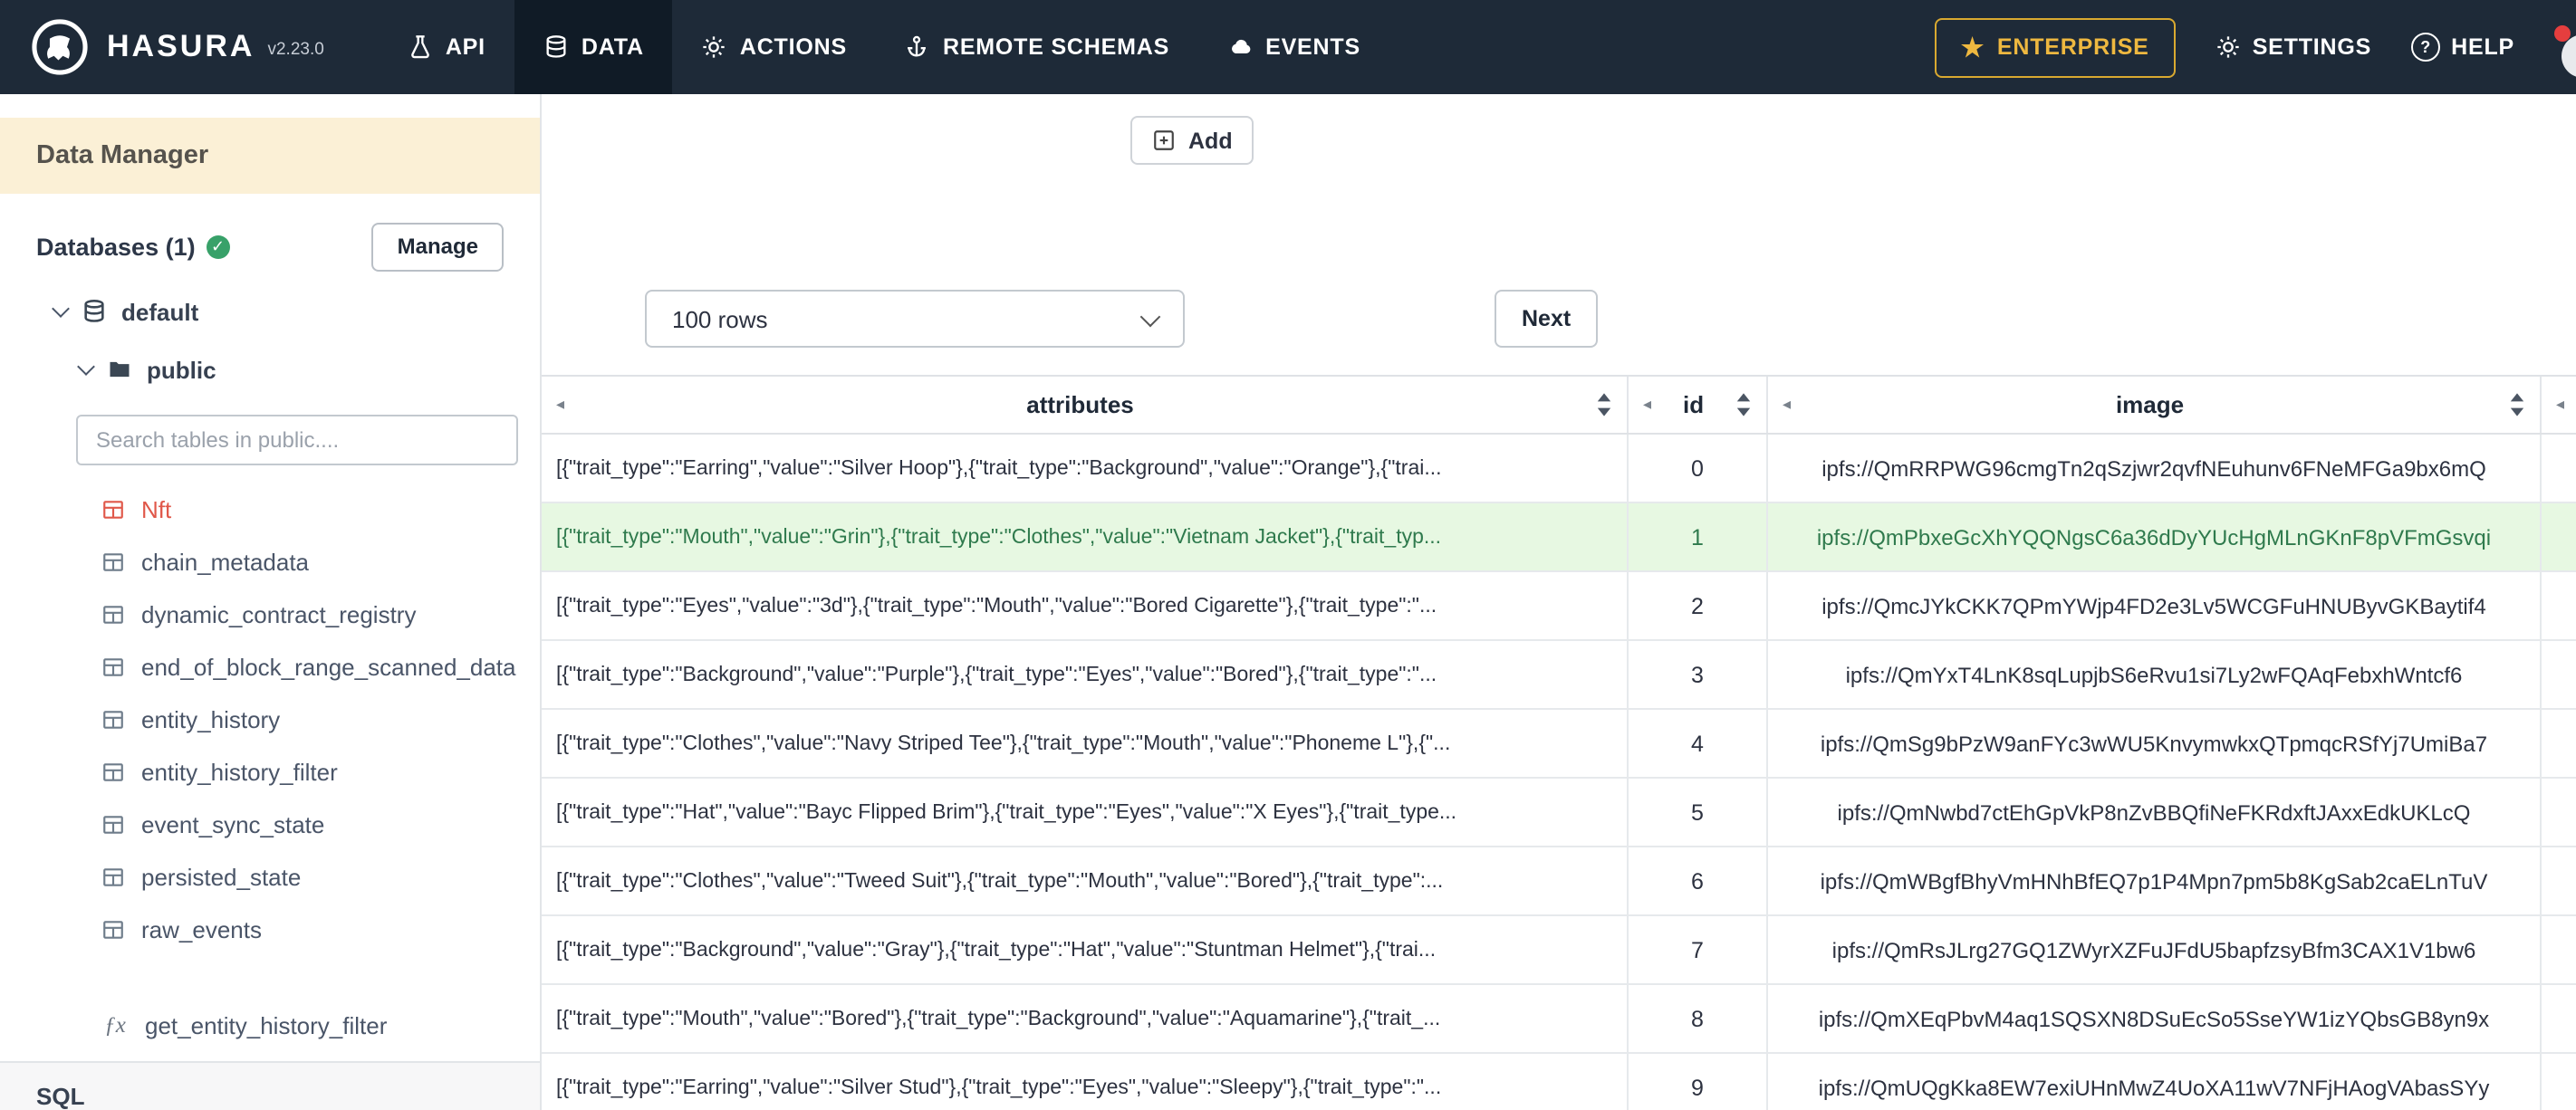 The width and height of the screenshot is (2576, 1110). I want to click on version-label: v2.23.0, so click(295, 50).